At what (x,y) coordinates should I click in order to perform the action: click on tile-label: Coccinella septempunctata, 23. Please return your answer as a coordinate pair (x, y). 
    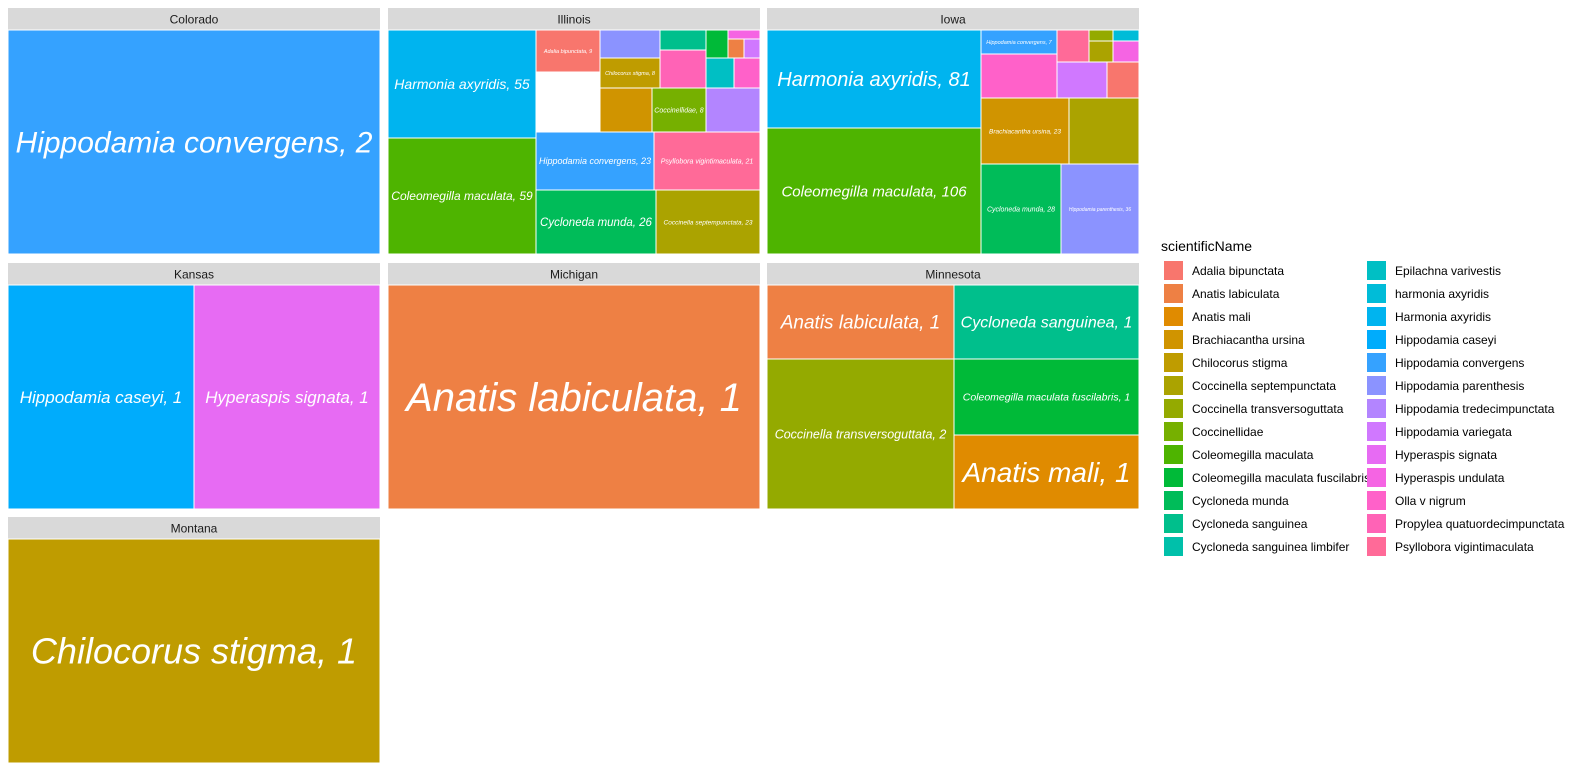
    Looking at the image, I should click on (708, 222).